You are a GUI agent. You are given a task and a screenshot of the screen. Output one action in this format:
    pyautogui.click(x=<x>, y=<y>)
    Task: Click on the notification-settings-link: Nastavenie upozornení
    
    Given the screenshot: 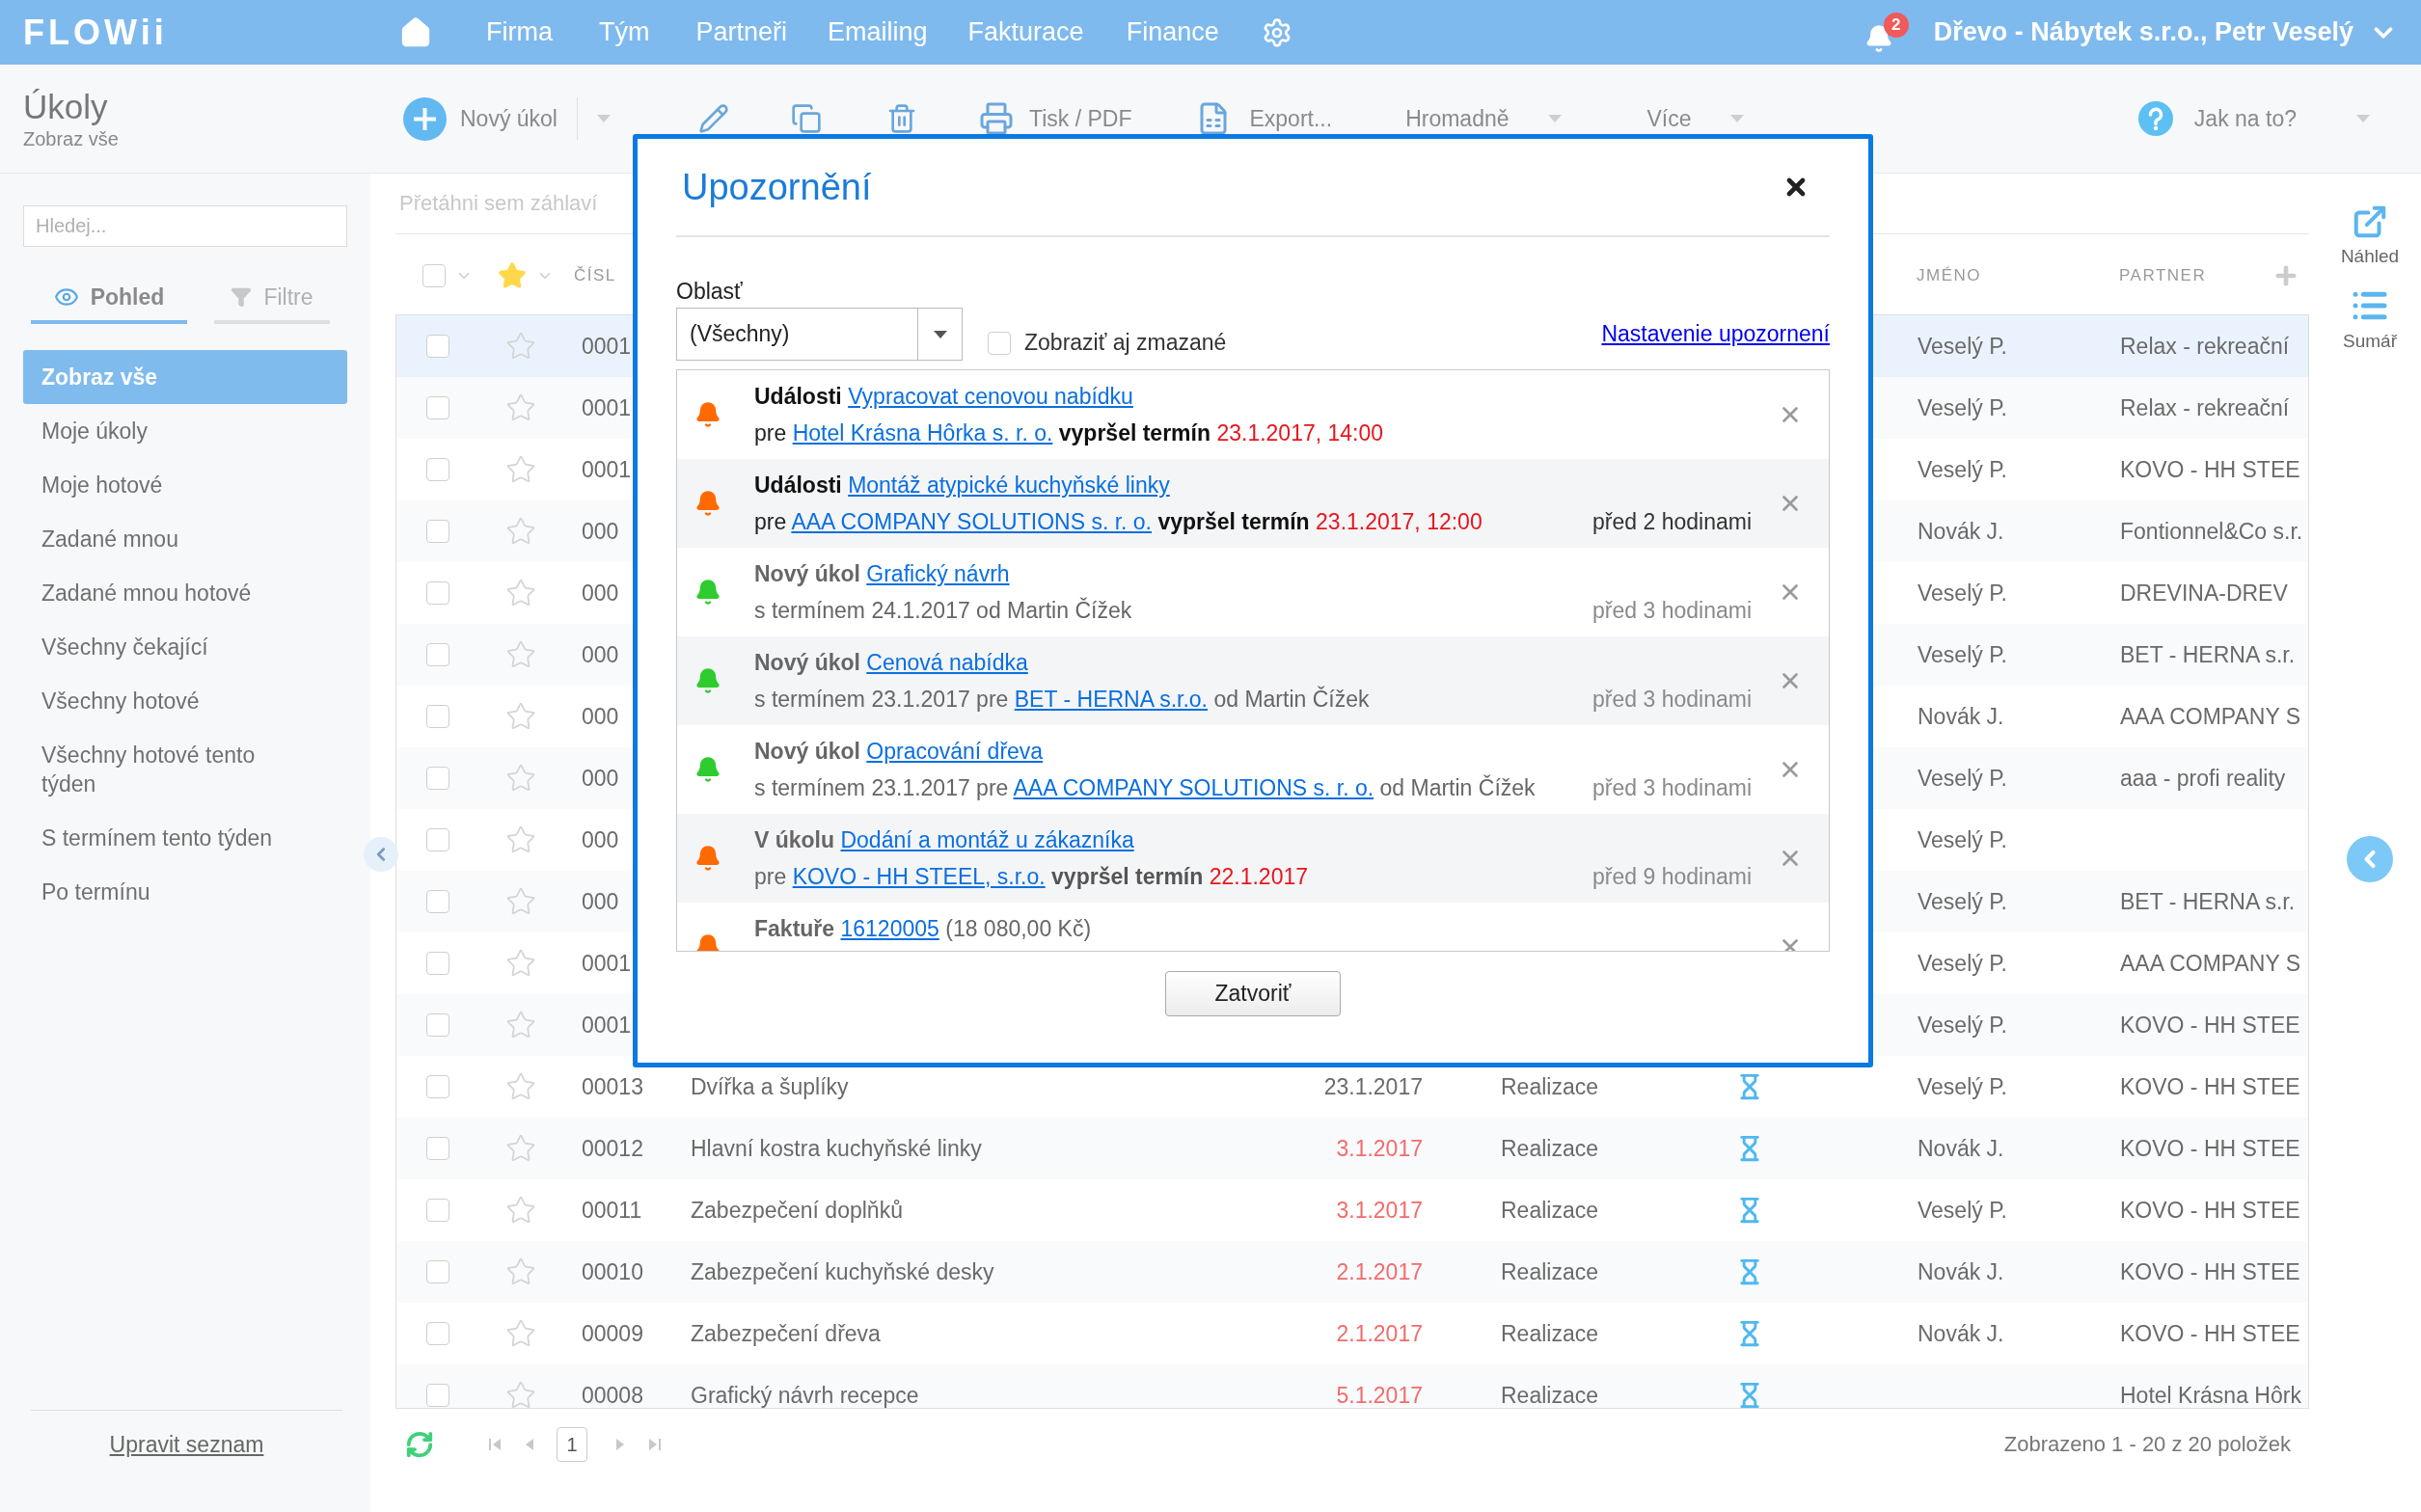 What is the action you would take?
    pyautogui.click(x=1715, y=334)
    